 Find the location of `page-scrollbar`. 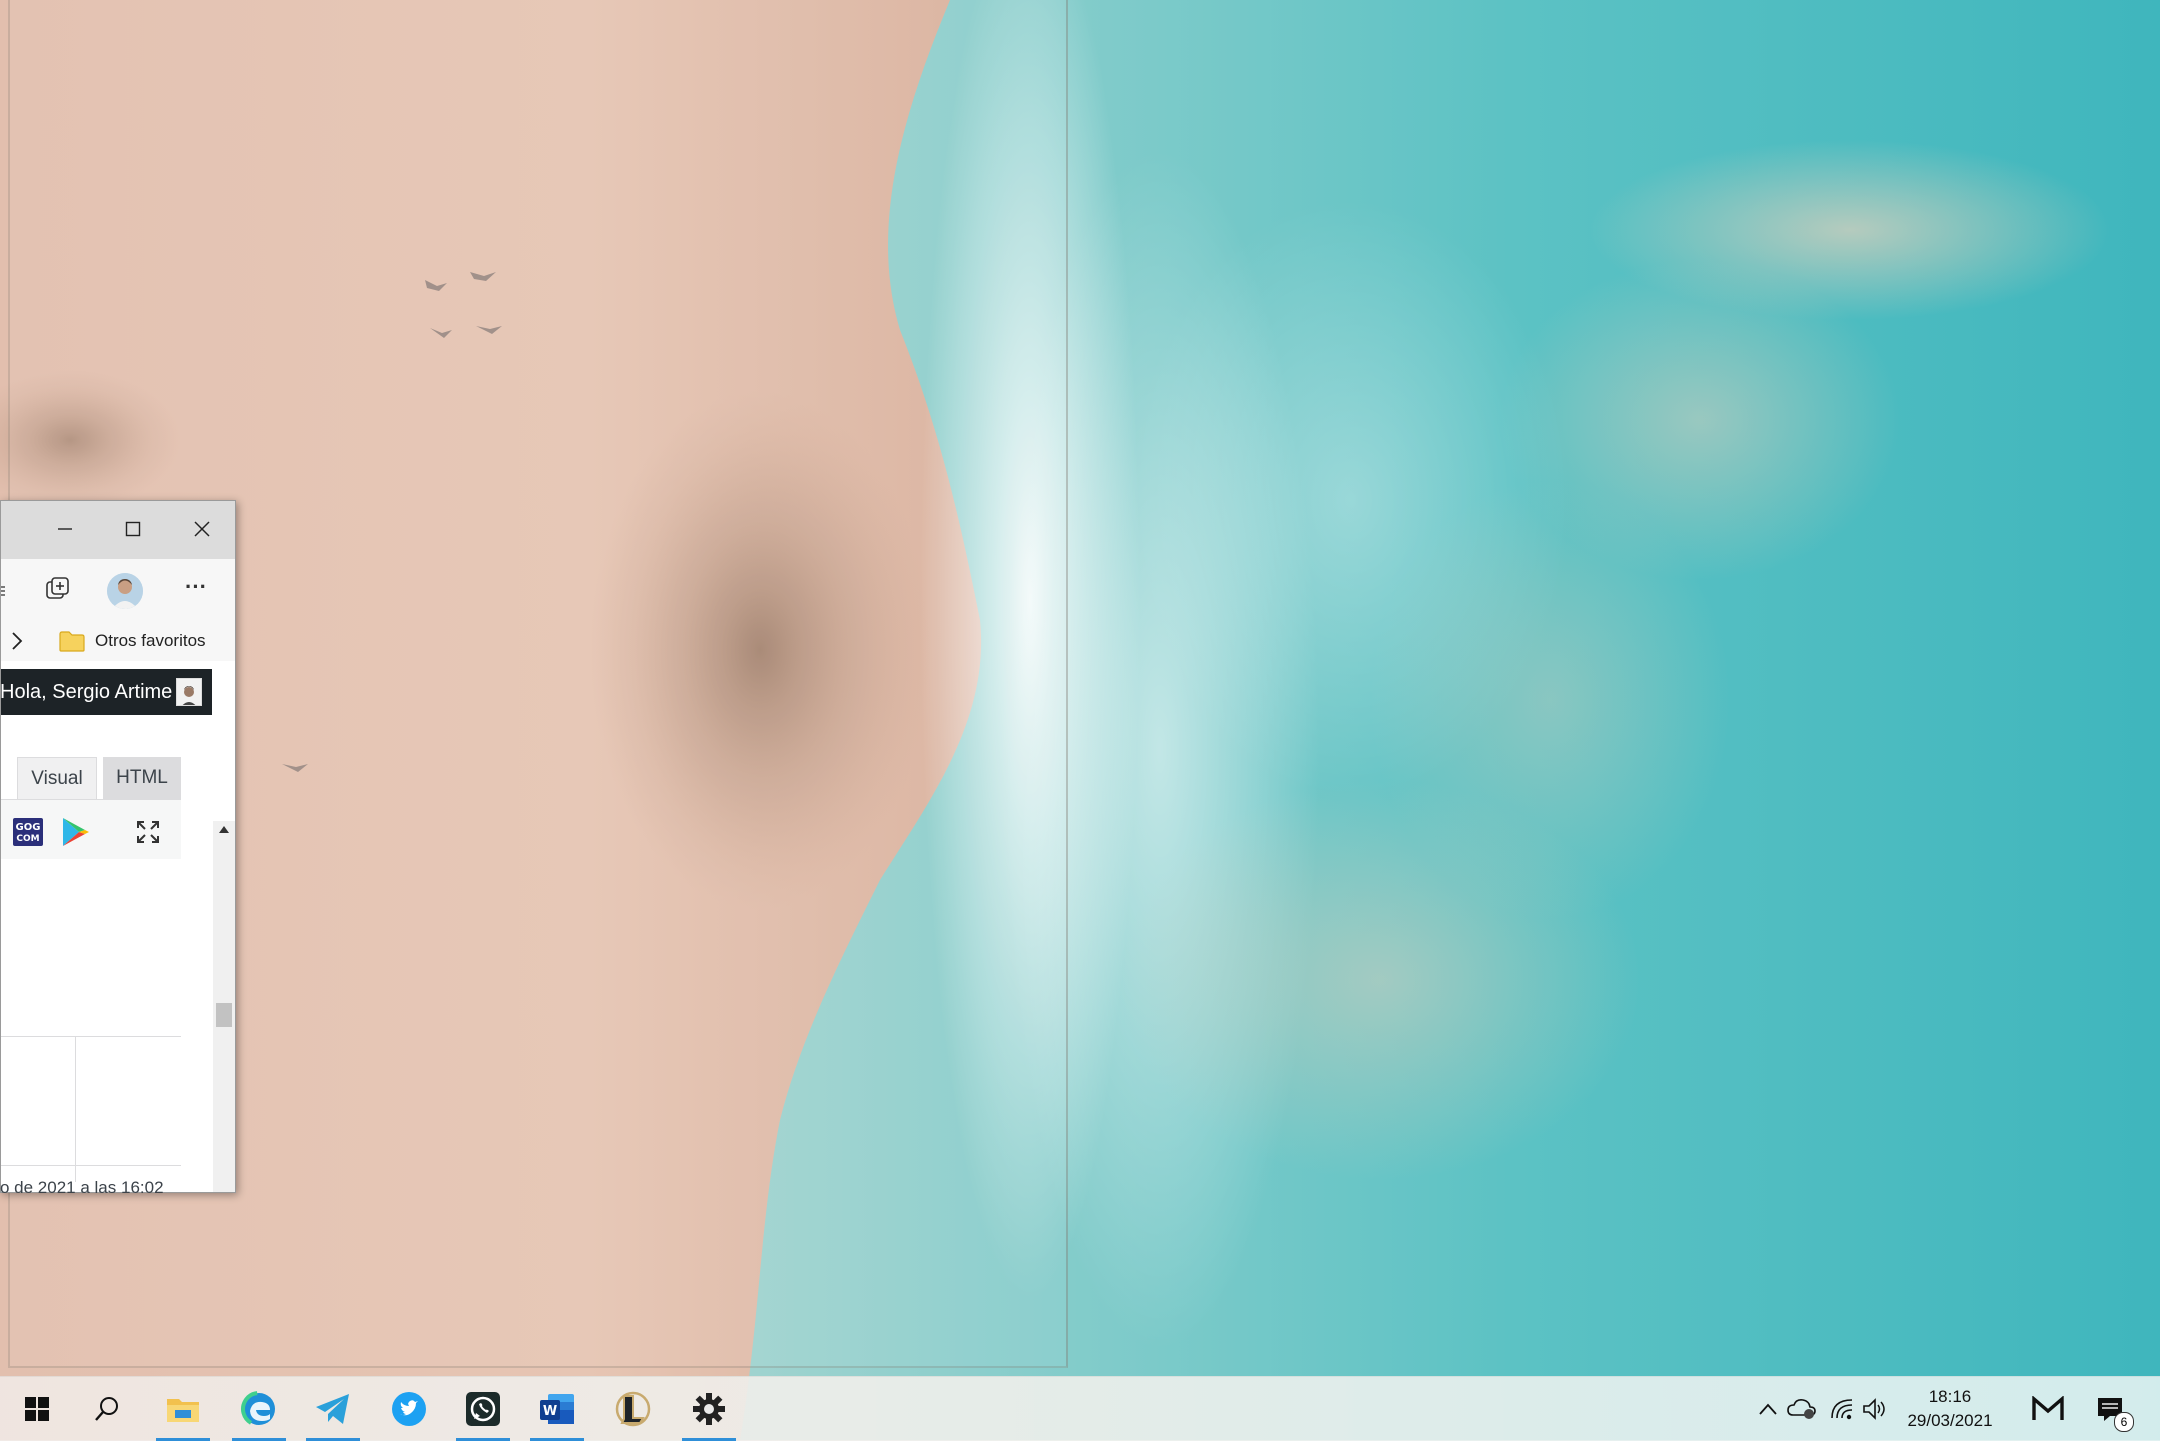

page-scrollbar is located at coordinates (224, 1006).